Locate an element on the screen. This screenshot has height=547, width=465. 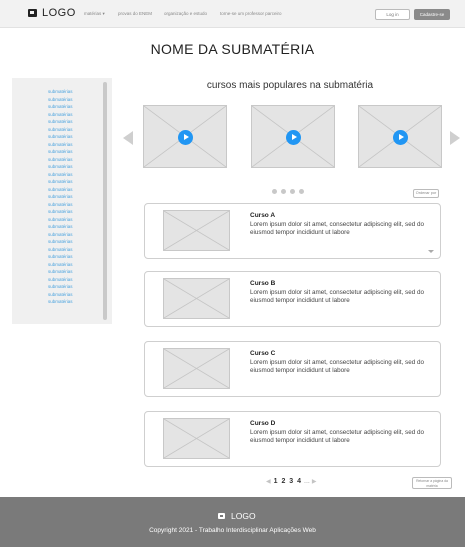
pagination: ◀ 1 2 3 4 ... ▶ is located at coordinates (291, 481).